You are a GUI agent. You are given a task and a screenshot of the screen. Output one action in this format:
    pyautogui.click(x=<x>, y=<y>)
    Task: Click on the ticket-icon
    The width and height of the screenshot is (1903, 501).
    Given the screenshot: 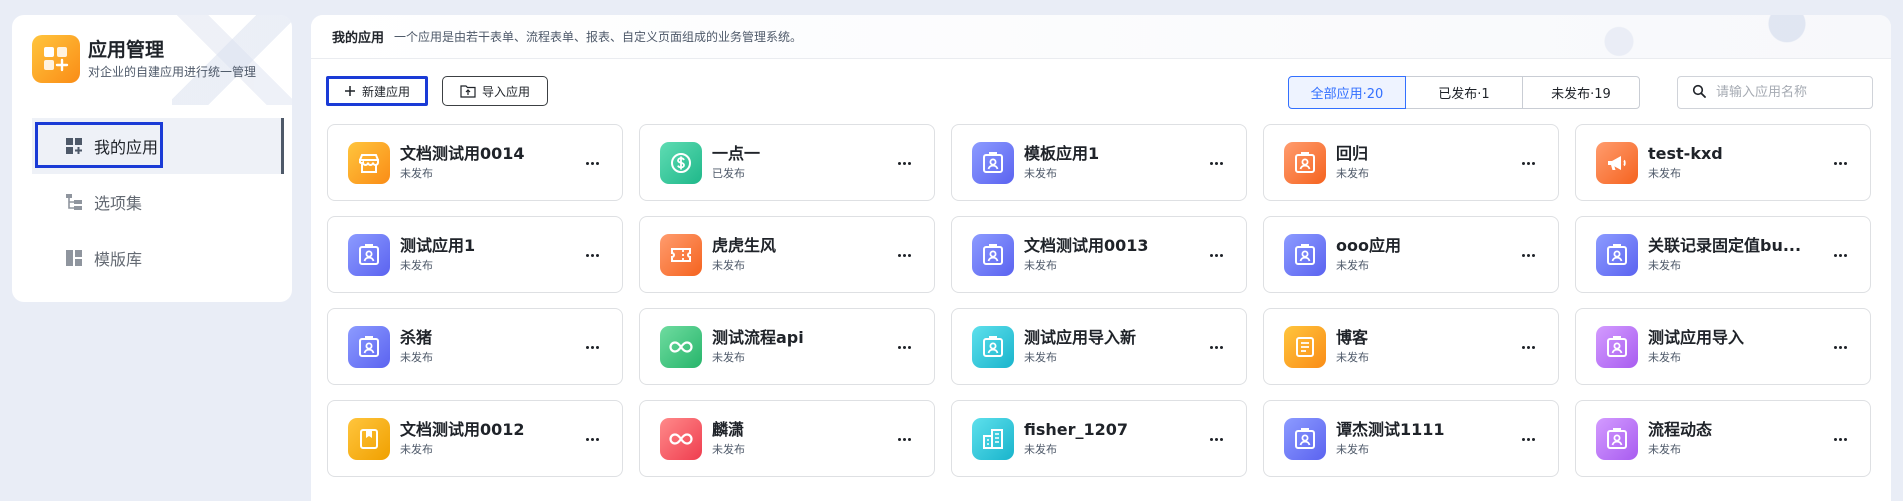 What is the action you would take?
    pyautogui.click(x=681, y=254)
    